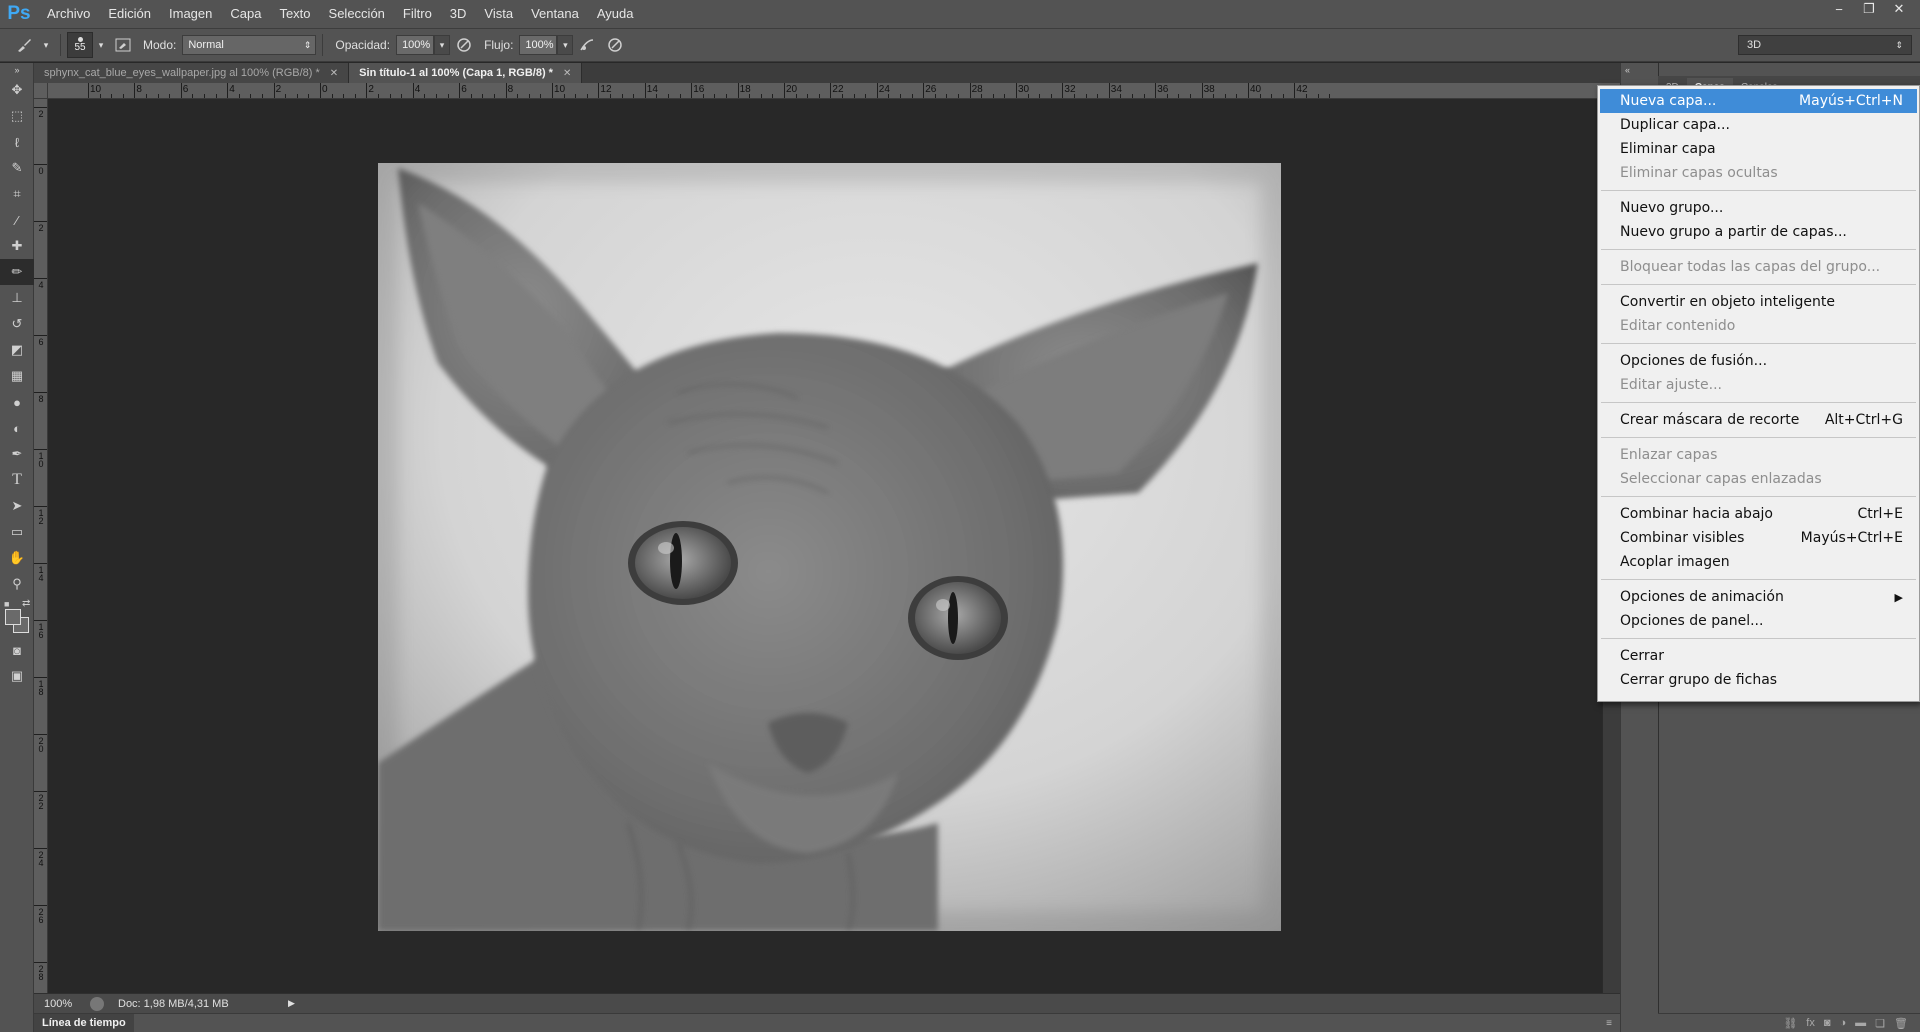 The height and width of the screenshot is (1032, 1920). What do you see at coordinates (464, 45) in the screenshot?
I see `pressure-opacity-icon` at bounding box center [464, 45].